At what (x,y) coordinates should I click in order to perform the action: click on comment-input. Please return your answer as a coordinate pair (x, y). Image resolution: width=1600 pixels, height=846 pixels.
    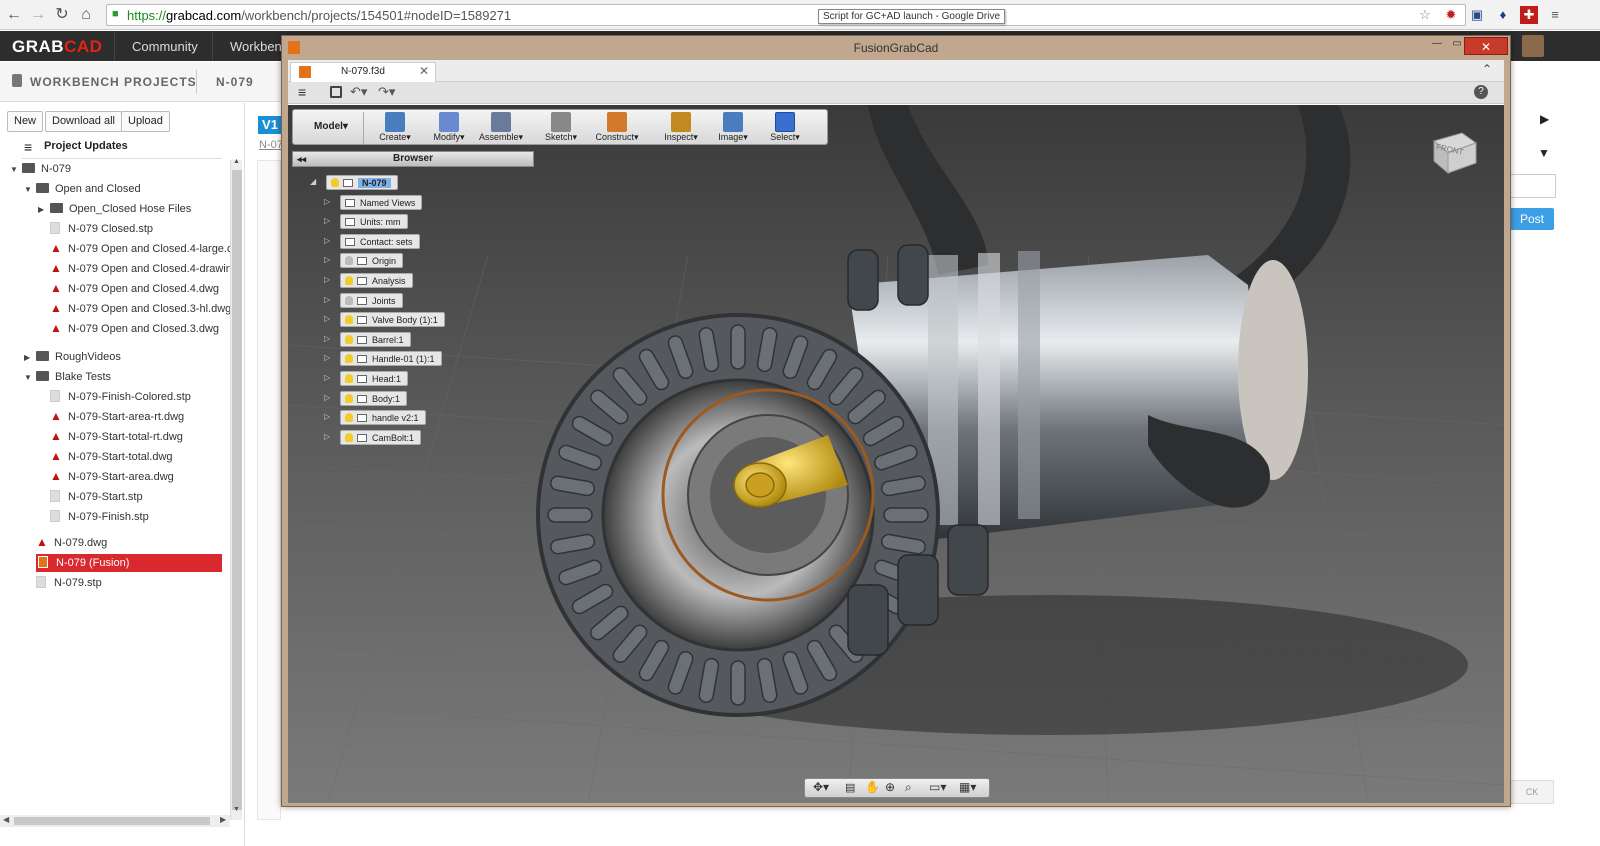
    Looking at the image, I should click on (1533, 186).